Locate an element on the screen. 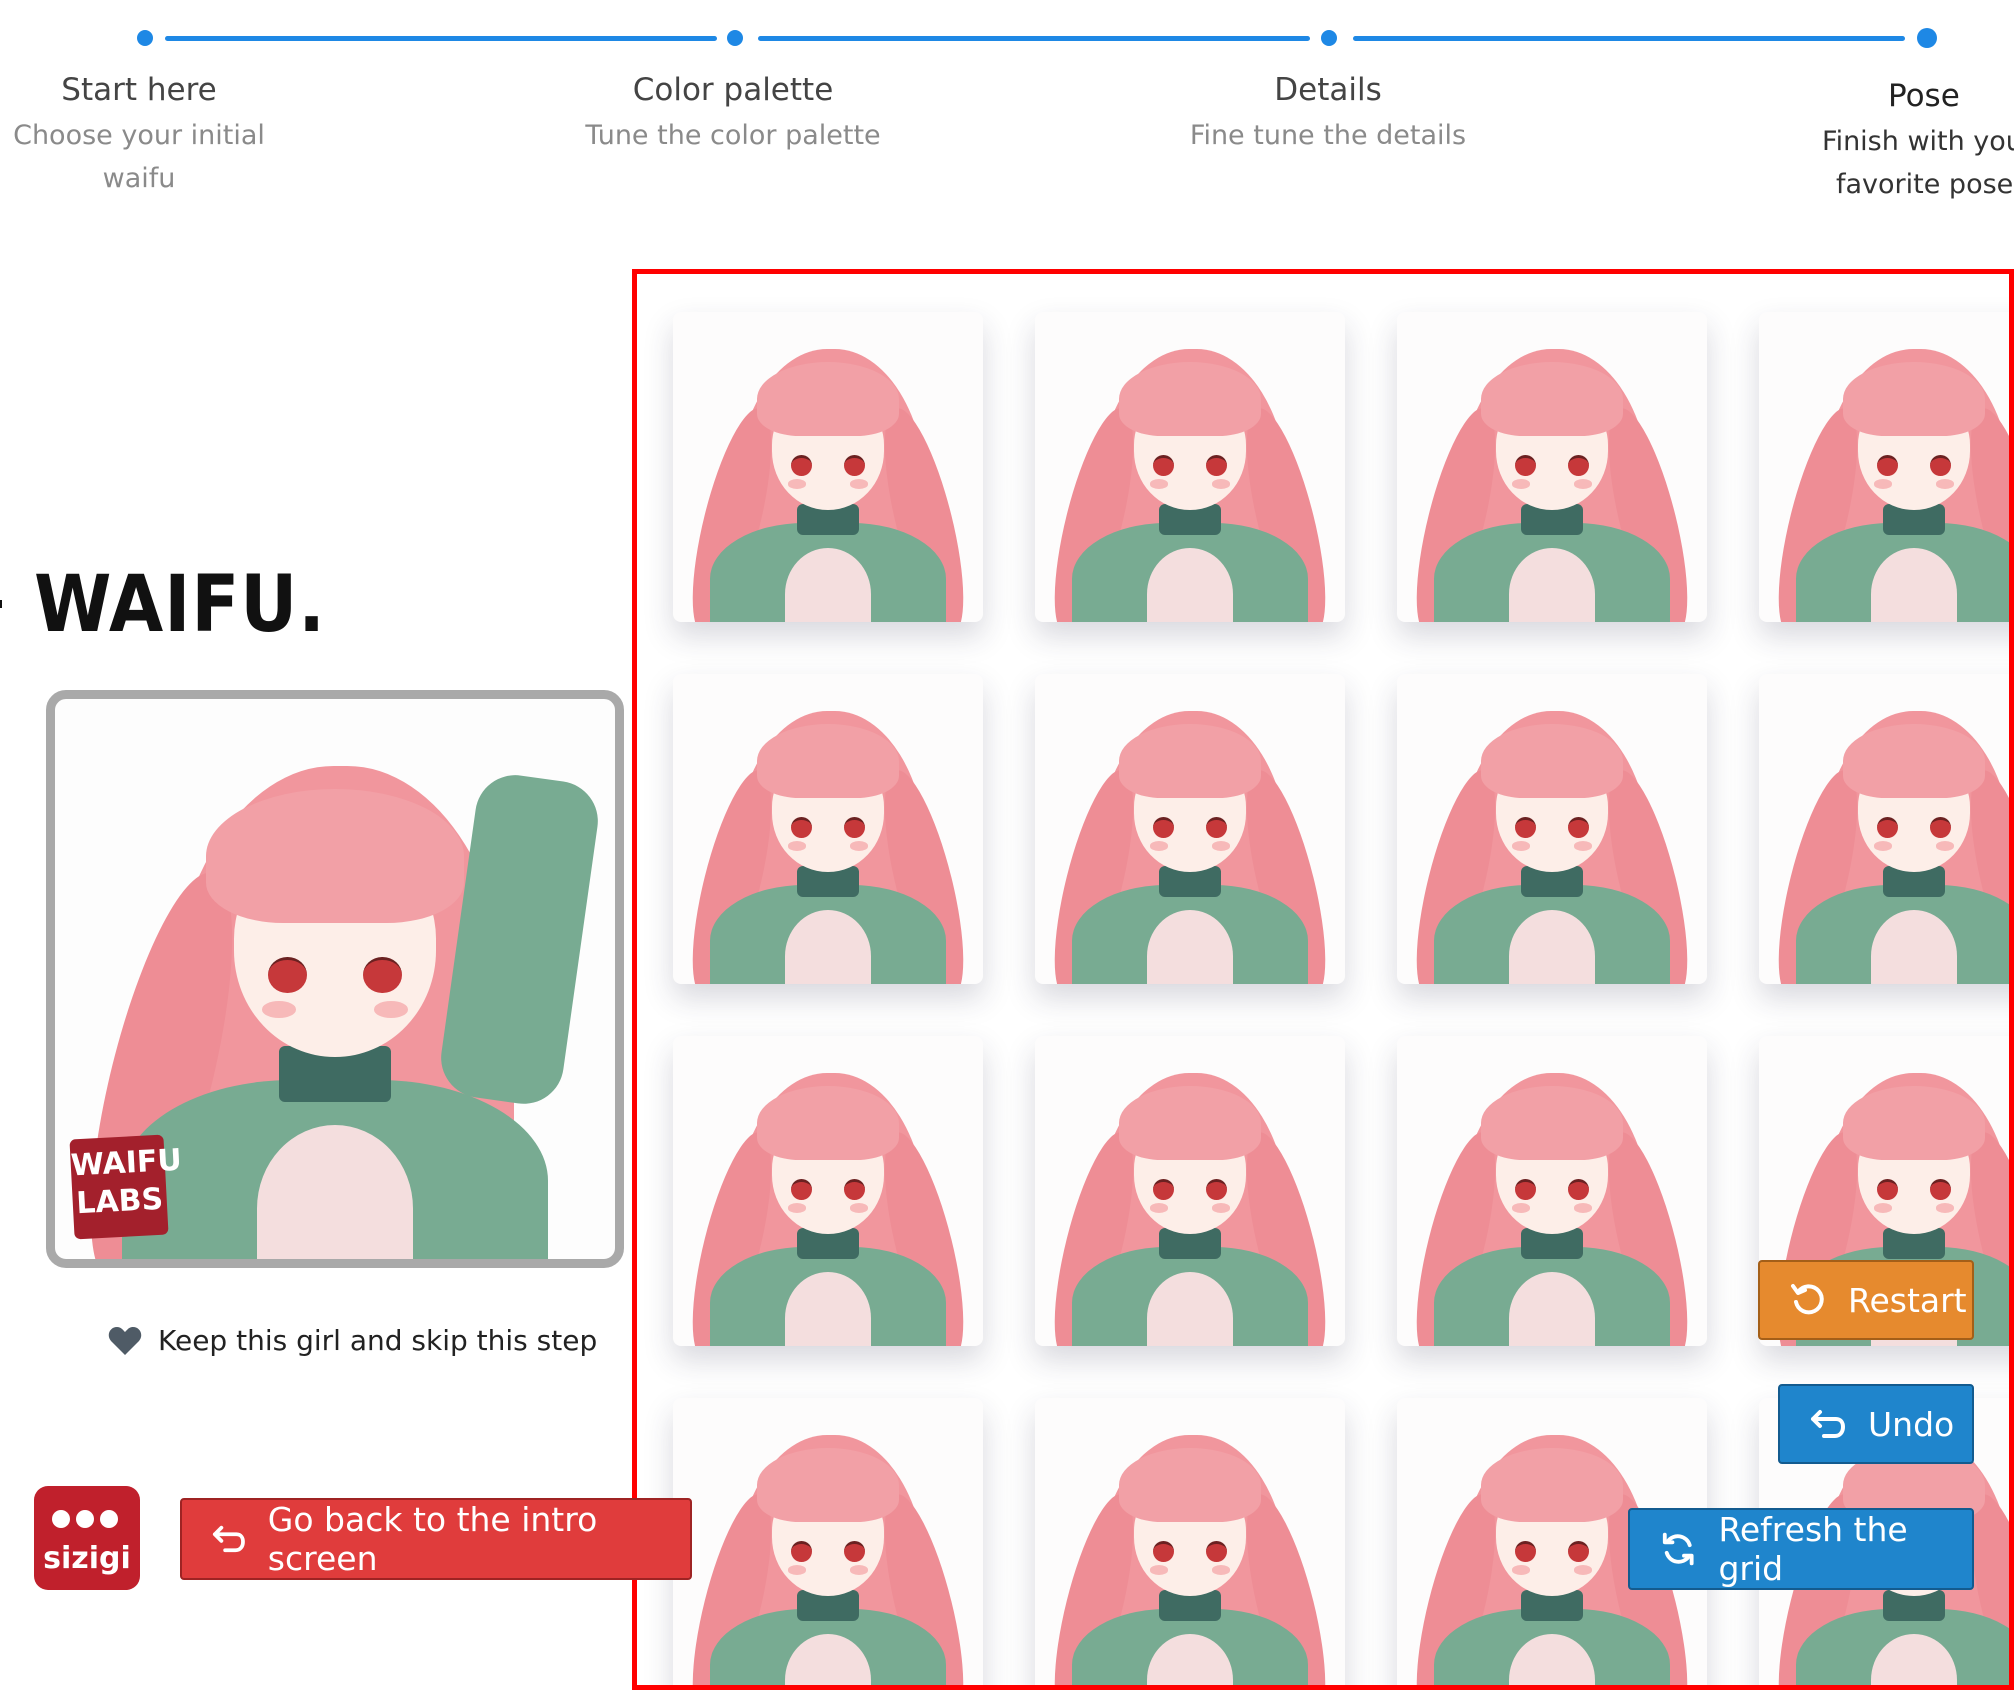  waifu-labs-logo: WAIFU LABS is located at coordinates (126, 1187).